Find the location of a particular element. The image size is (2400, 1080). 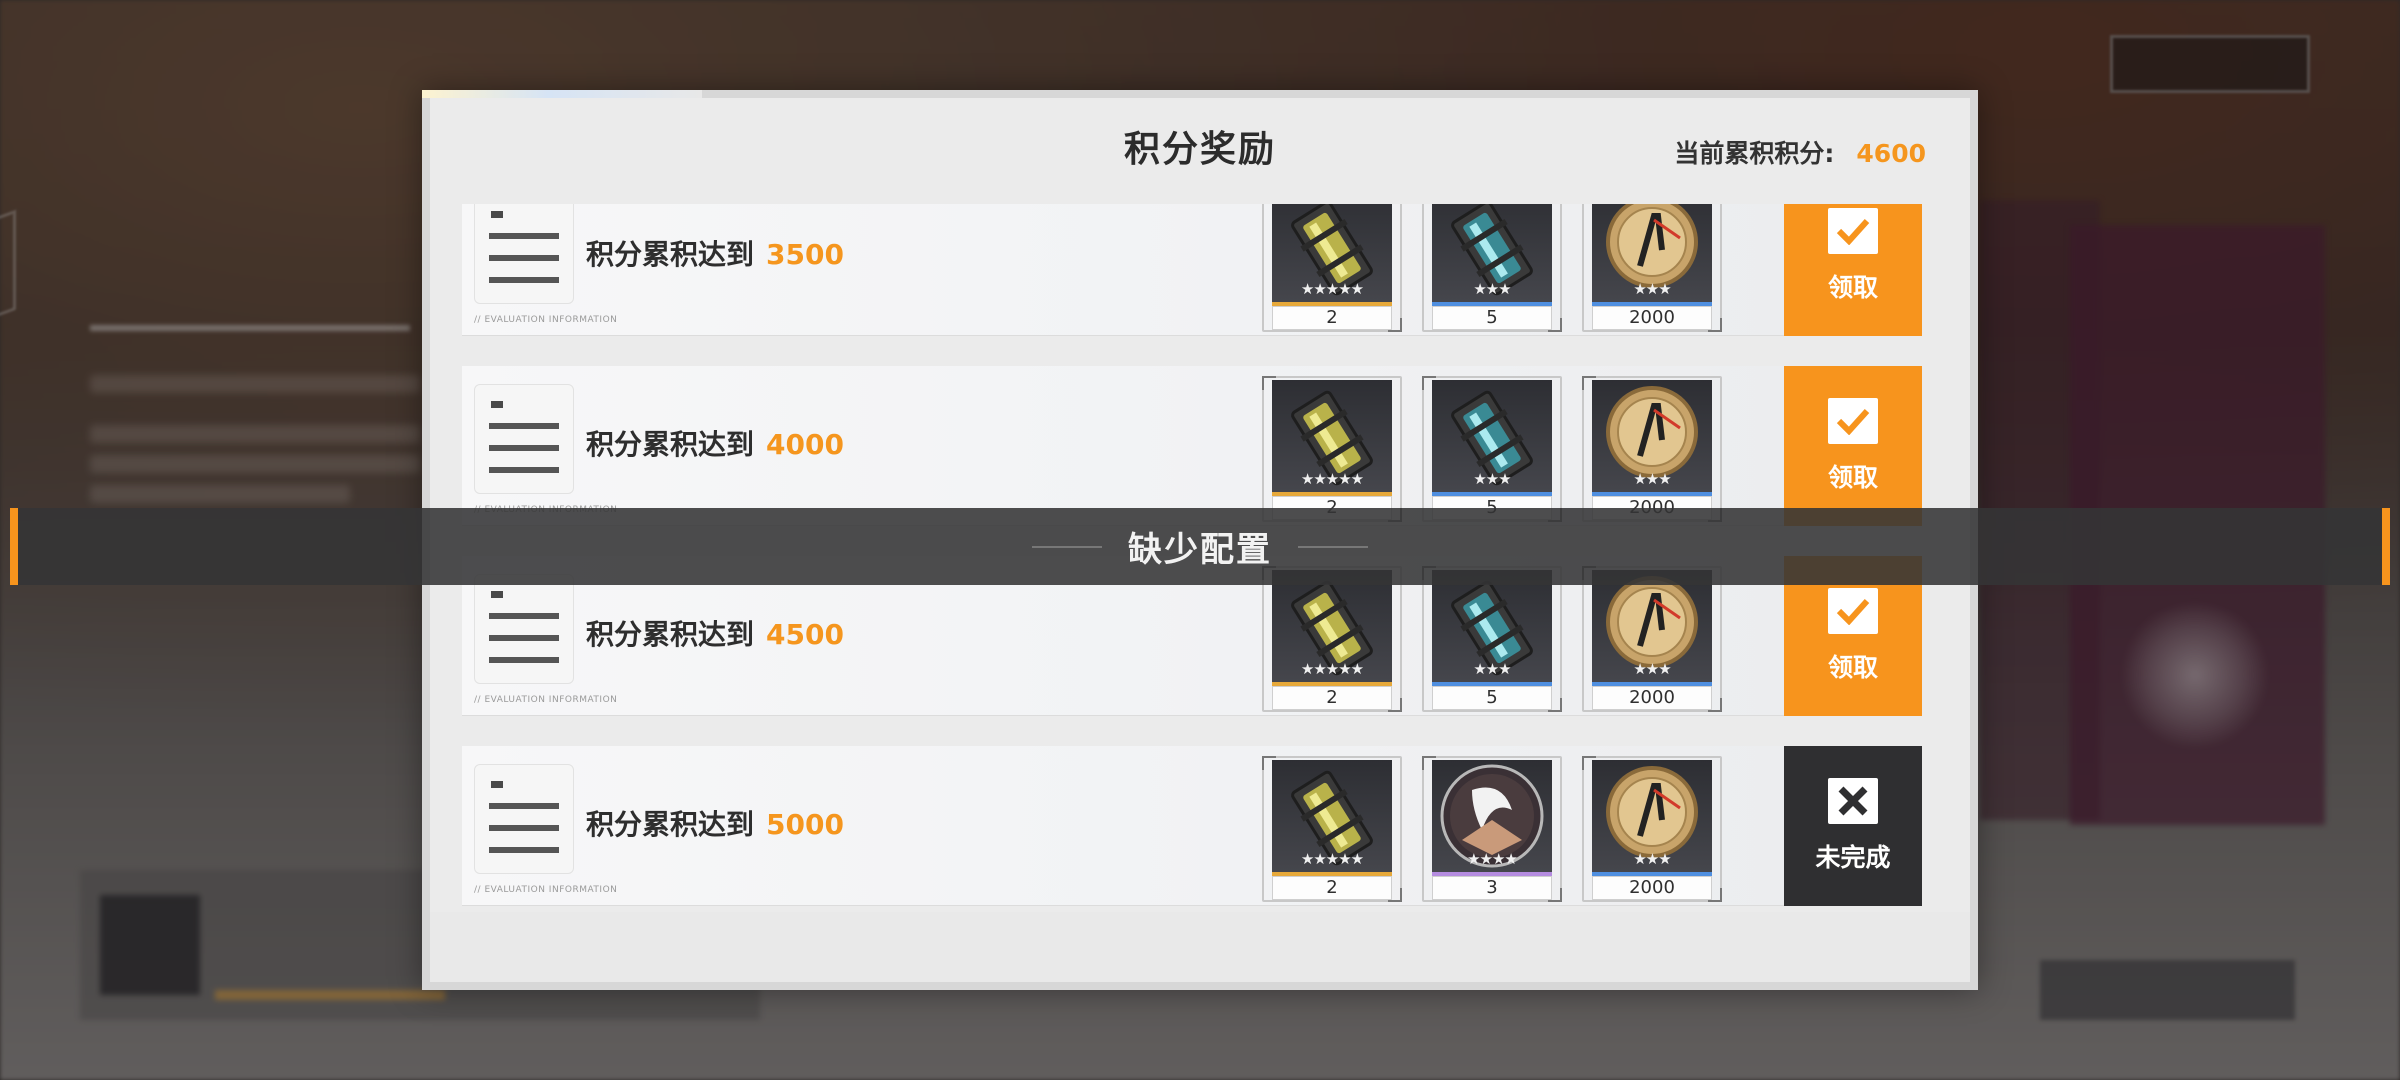

toast-dash-left is located at coordinates (1067, 546).